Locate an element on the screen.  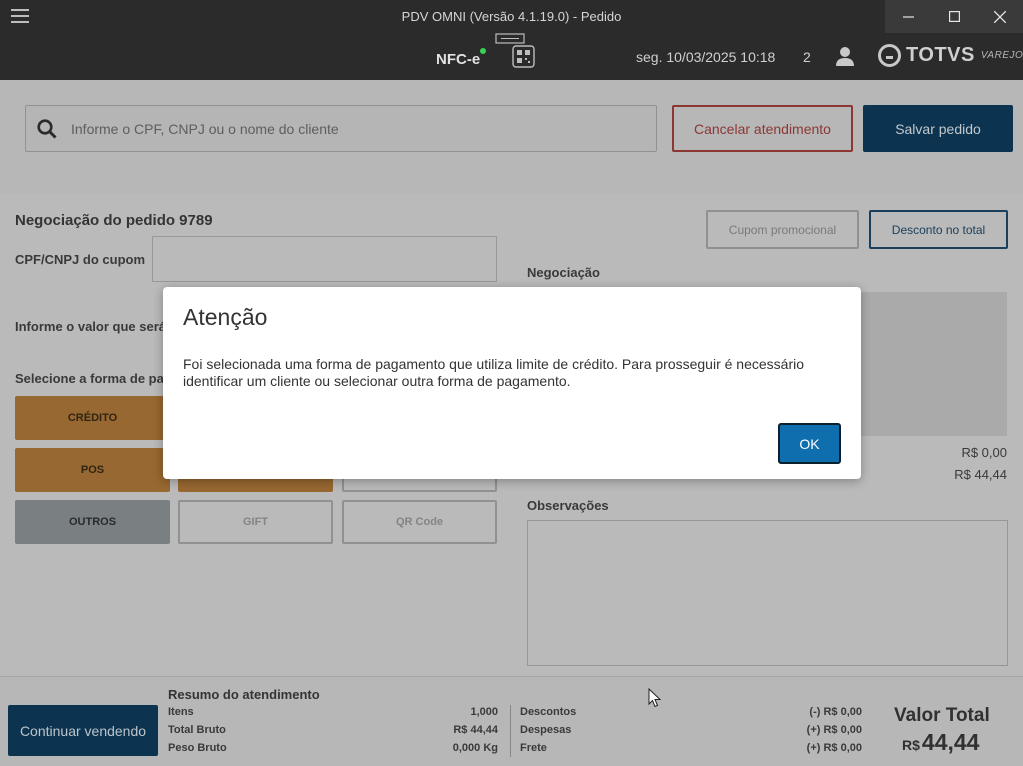
close-icon is located at coordinates (1000, 16).